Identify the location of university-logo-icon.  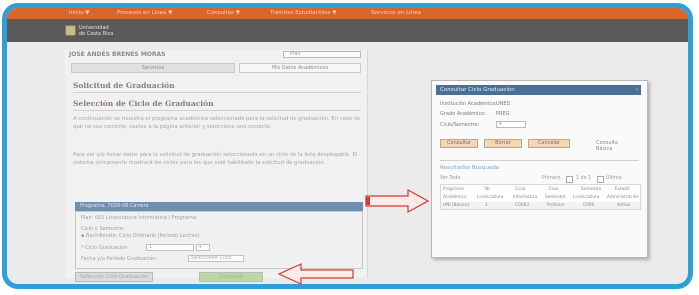
(70, 30).